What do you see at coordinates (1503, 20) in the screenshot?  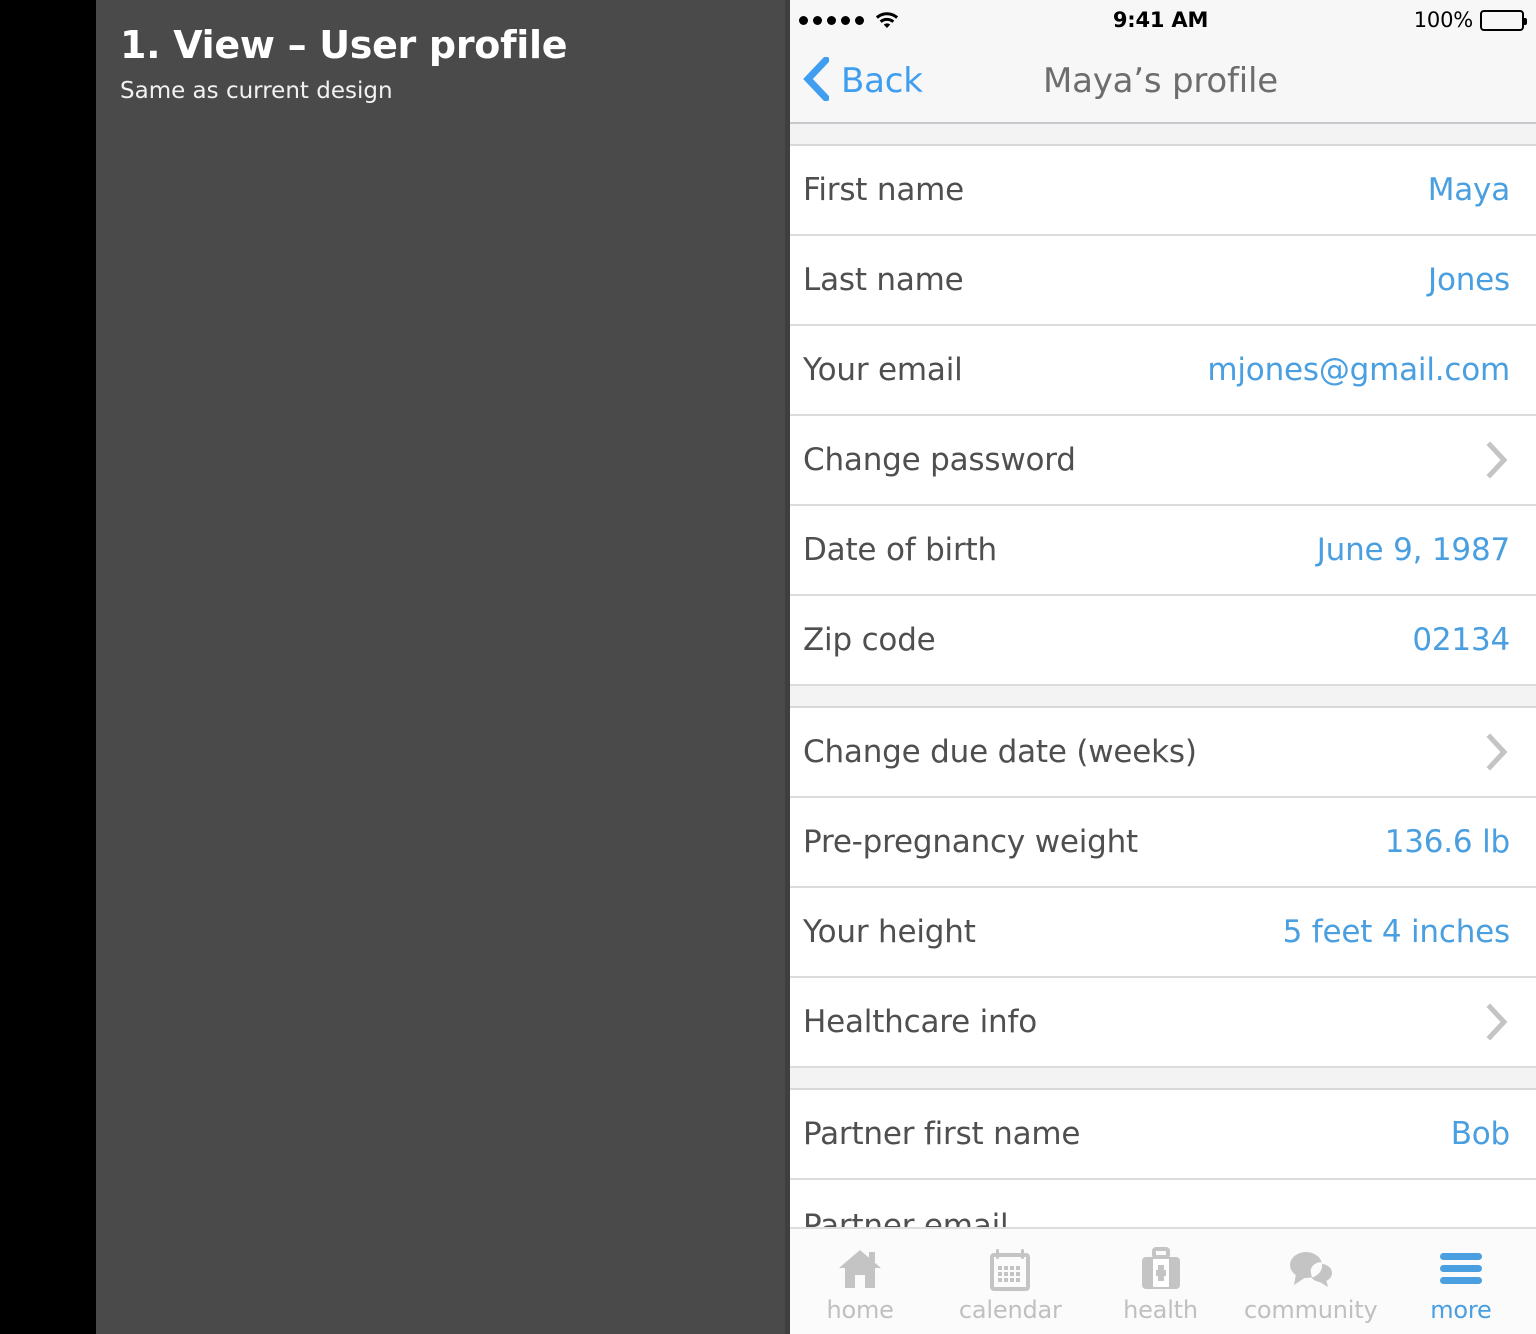 I see `battery-full-icon` at bounding box center [1503, 20].